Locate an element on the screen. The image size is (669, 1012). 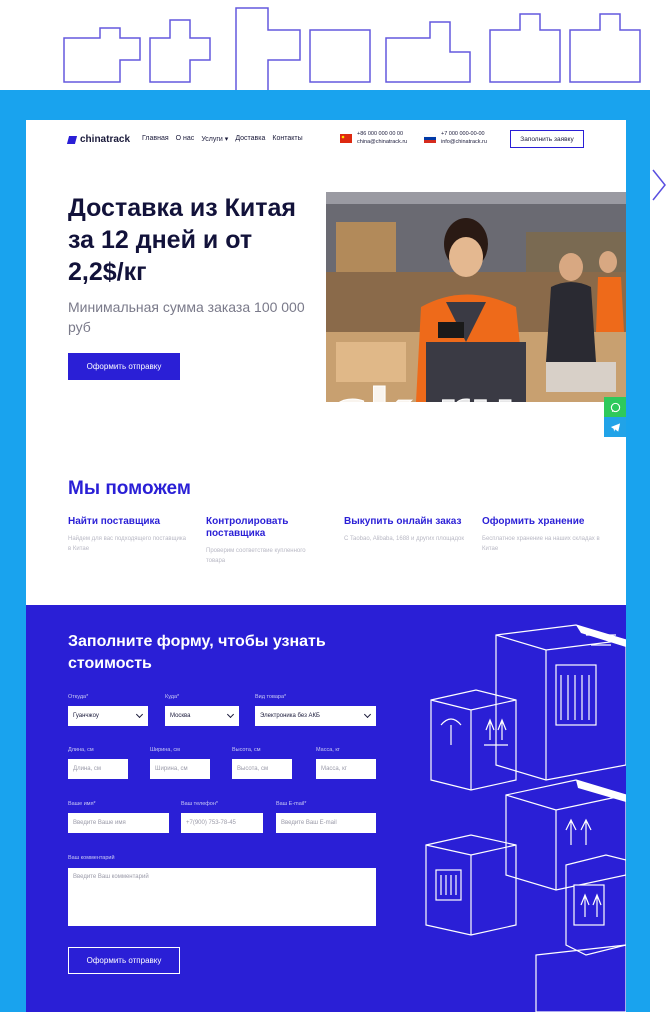
nav-item-services-label: Услуги is located at coordinates (212, 139).